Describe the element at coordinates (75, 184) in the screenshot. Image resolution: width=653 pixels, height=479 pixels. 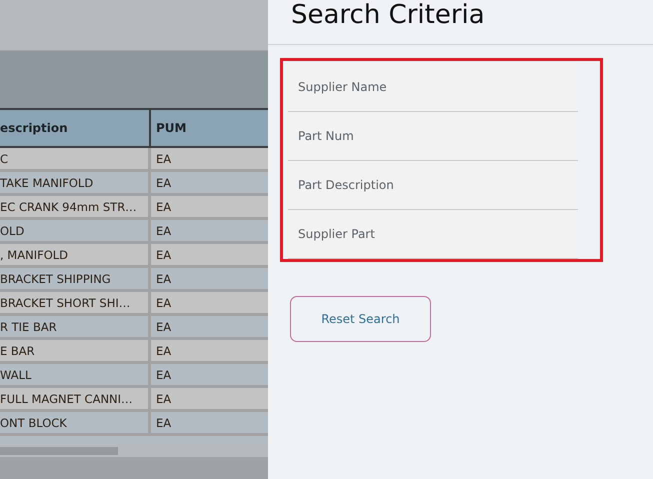
I see `table-cell: TAKE MANIFOLD` at that location.